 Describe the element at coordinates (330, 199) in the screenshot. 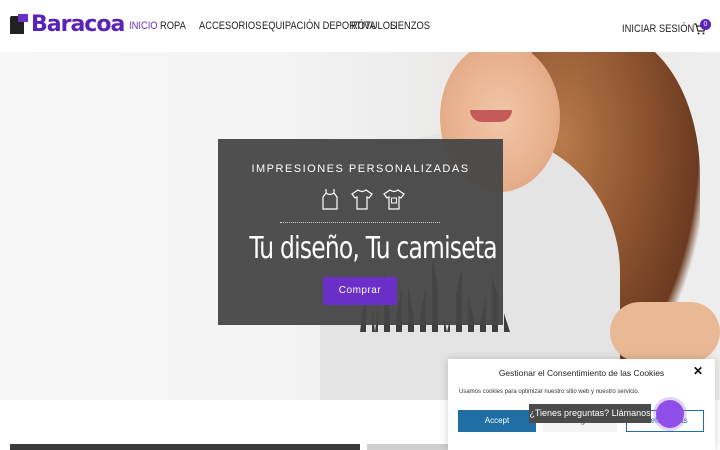

I see `tank-top-icon` at that location.